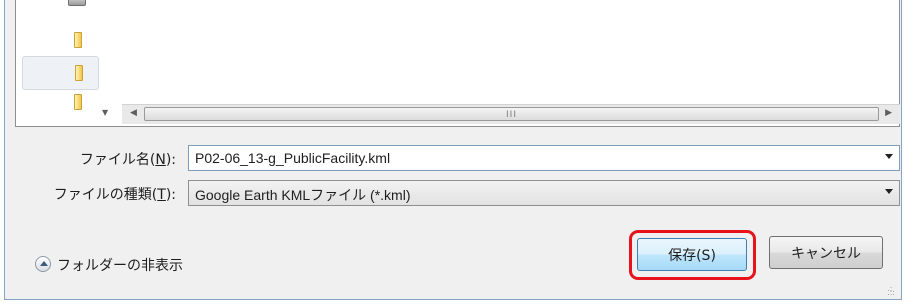  What do you see at coordinates (60, 108) in the screenshot?
I see `nav-item-folder` at bounding box center [60, 108].